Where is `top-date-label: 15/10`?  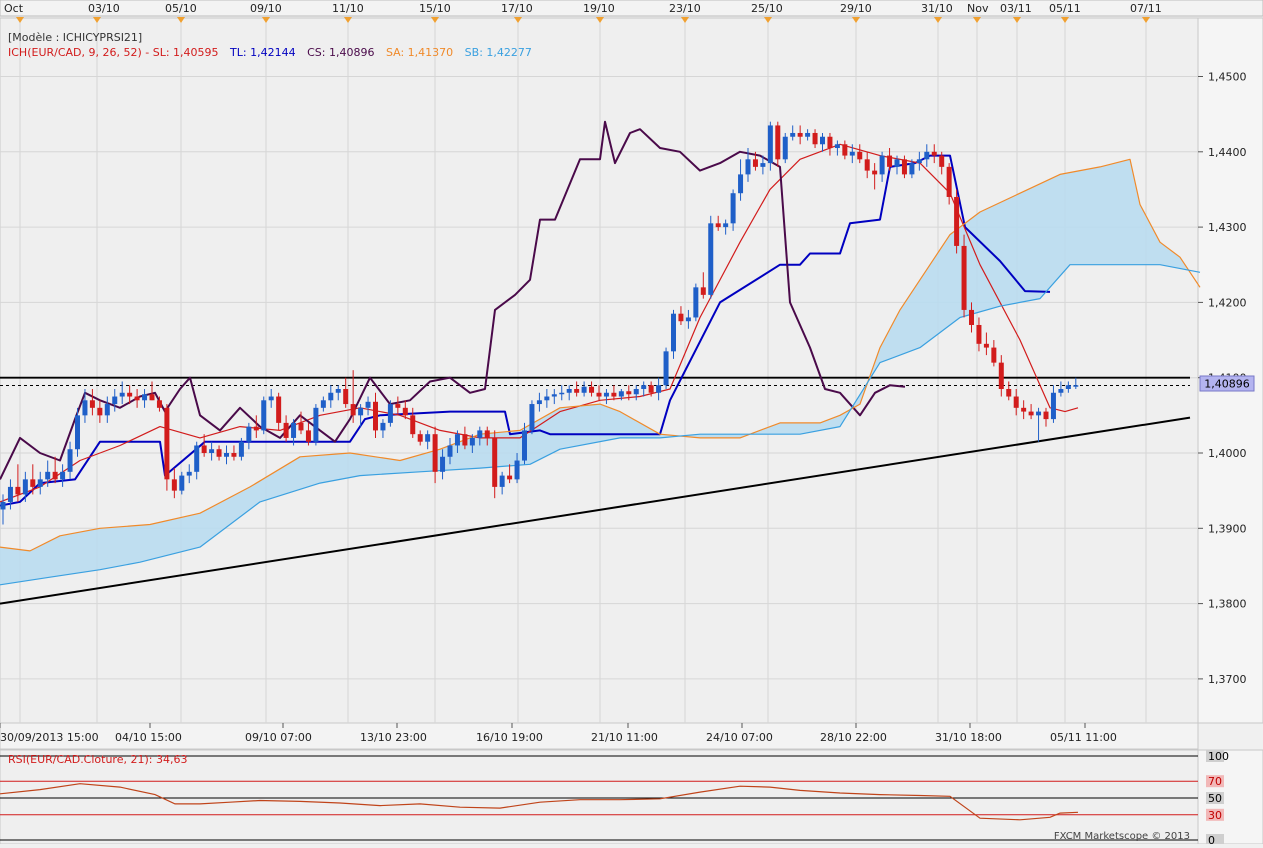
top-date-label: 15/10 is located at coordinates (435, 8).